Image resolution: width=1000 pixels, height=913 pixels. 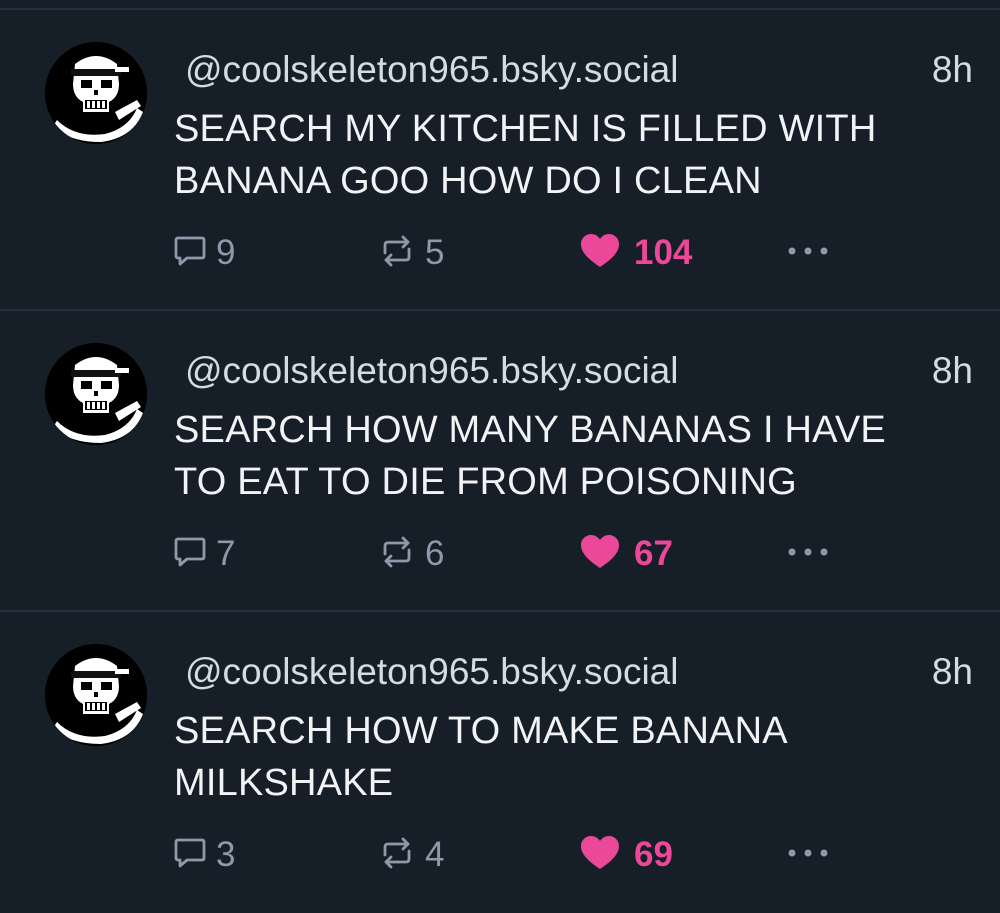 I want to click on like-button: 104, so click(x=636, y=253).